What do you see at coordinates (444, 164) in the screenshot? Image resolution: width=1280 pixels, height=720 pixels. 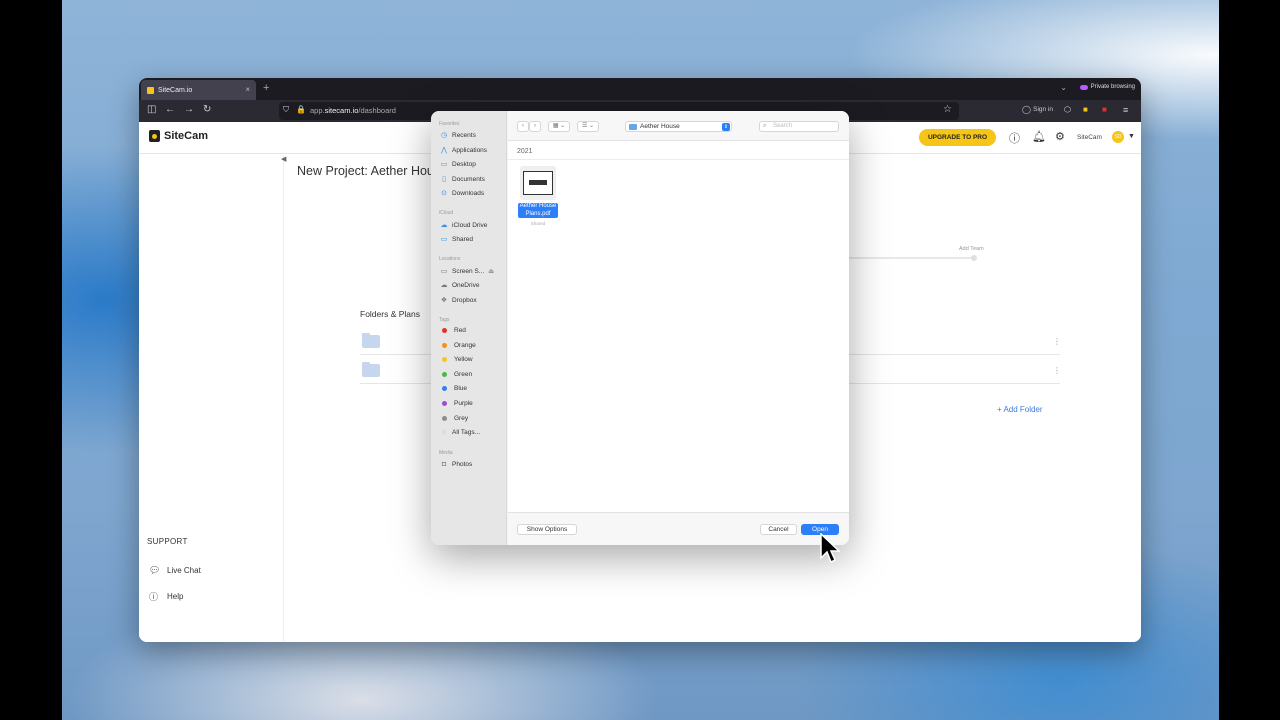 I see `desktop-icon: ▭` at bounding box center [444, 164].